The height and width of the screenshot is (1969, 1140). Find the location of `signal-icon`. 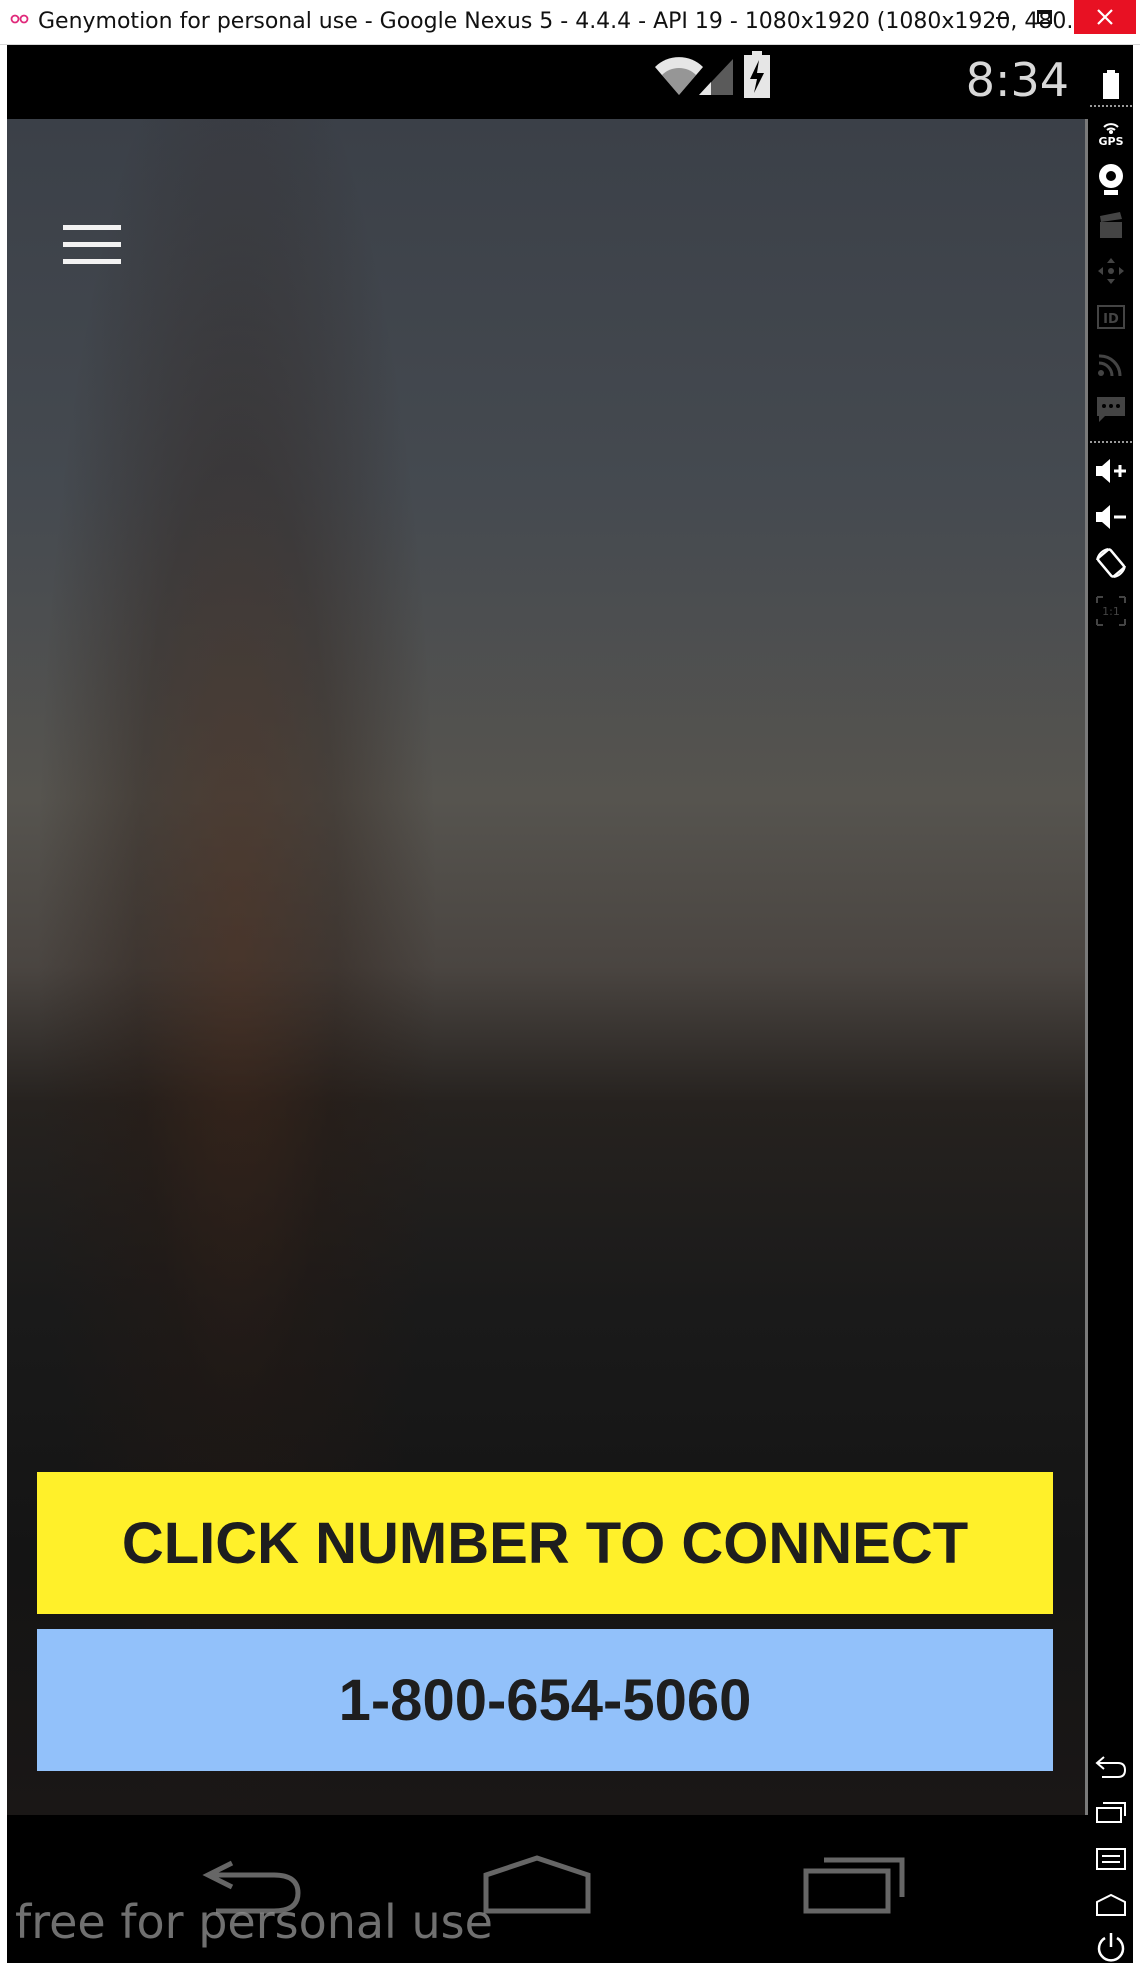

signal-icon is located at coordinates (716, 77).